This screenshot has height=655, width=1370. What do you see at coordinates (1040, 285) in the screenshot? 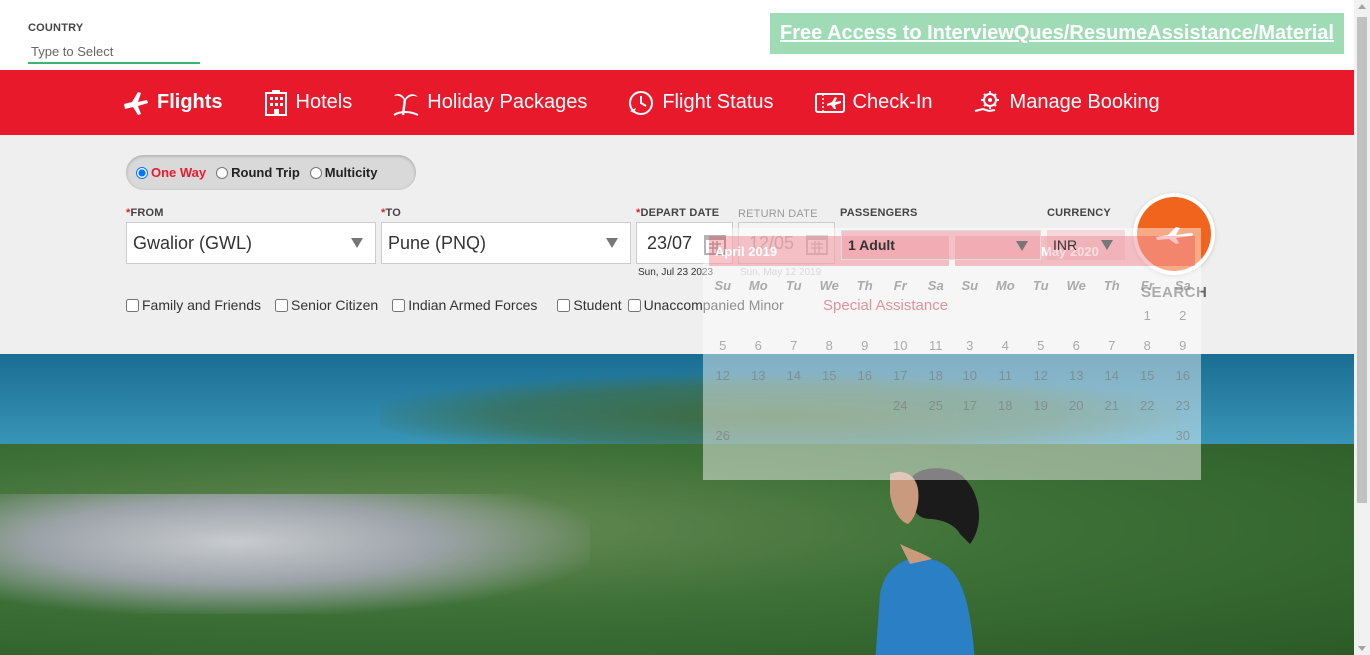
I see `weekday-header: Tu` at bounding box center [1040, 285].